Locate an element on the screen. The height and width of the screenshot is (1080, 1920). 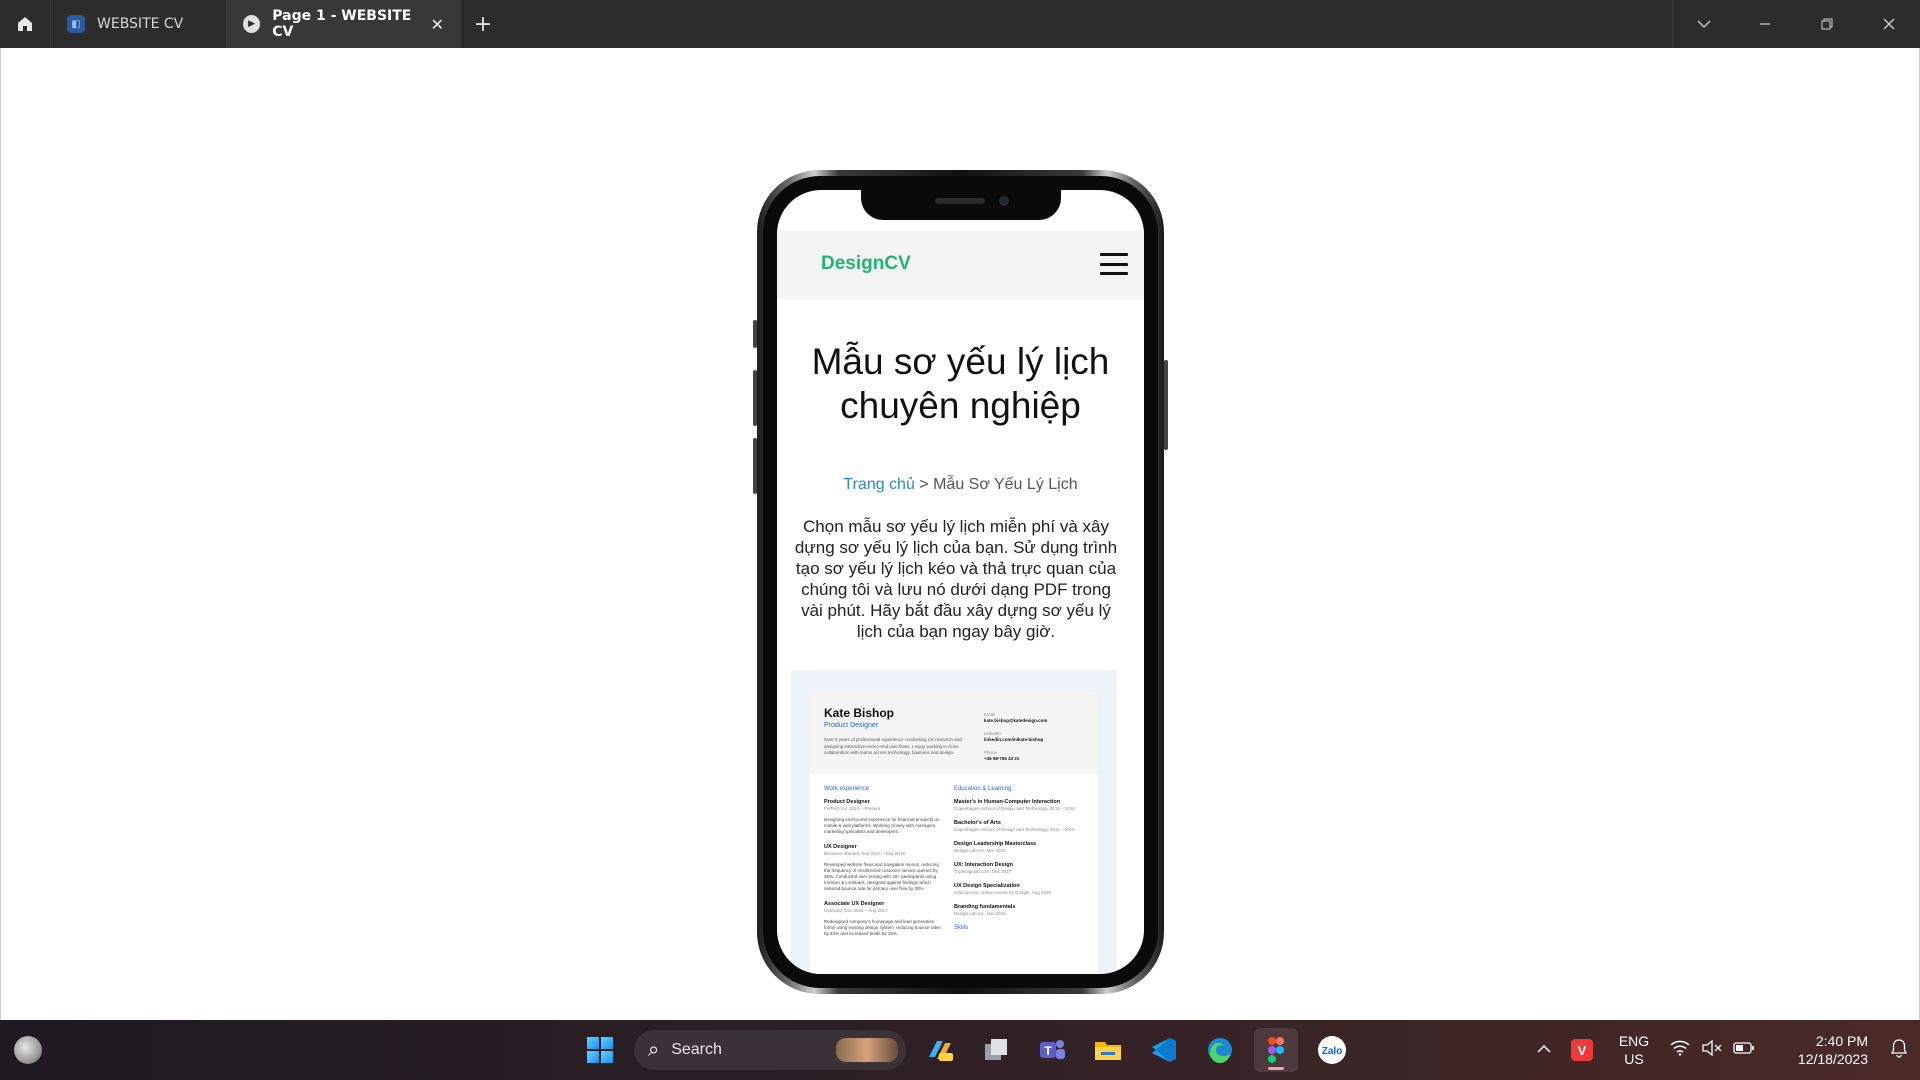
new-tab-button: + is located at coordinates (483, 24).